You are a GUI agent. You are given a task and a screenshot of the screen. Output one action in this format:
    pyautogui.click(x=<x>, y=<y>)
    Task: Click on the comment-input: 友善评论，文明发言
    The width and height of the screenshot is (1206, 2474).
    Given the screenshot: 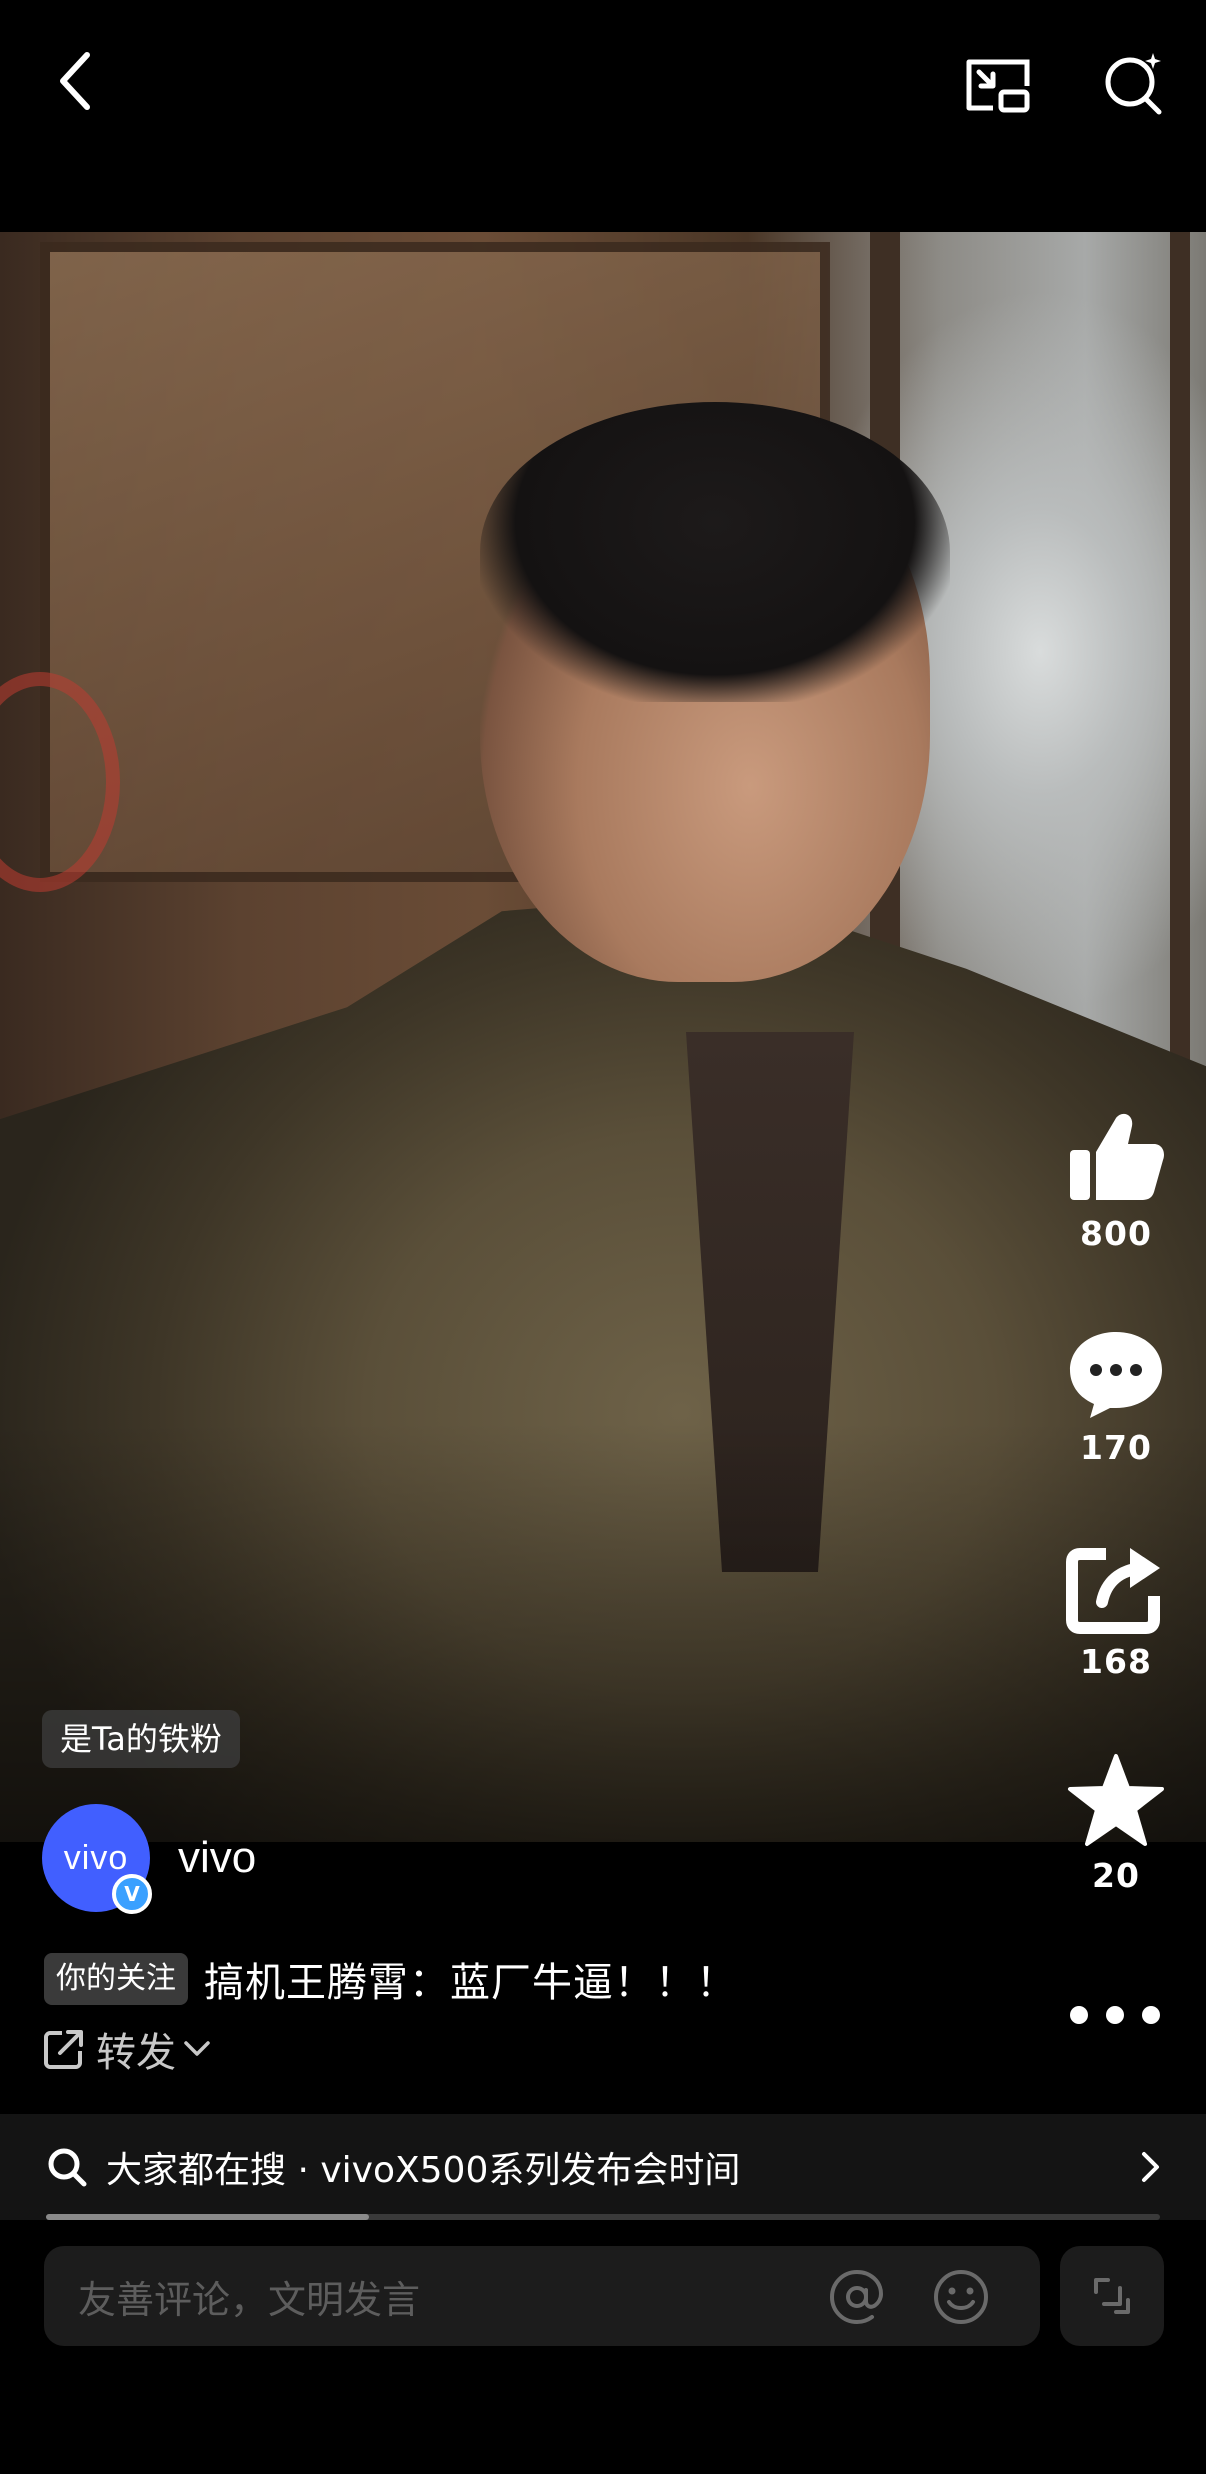 What is the action you would take?
    pyautogui.click(x=542, y=2296)
    